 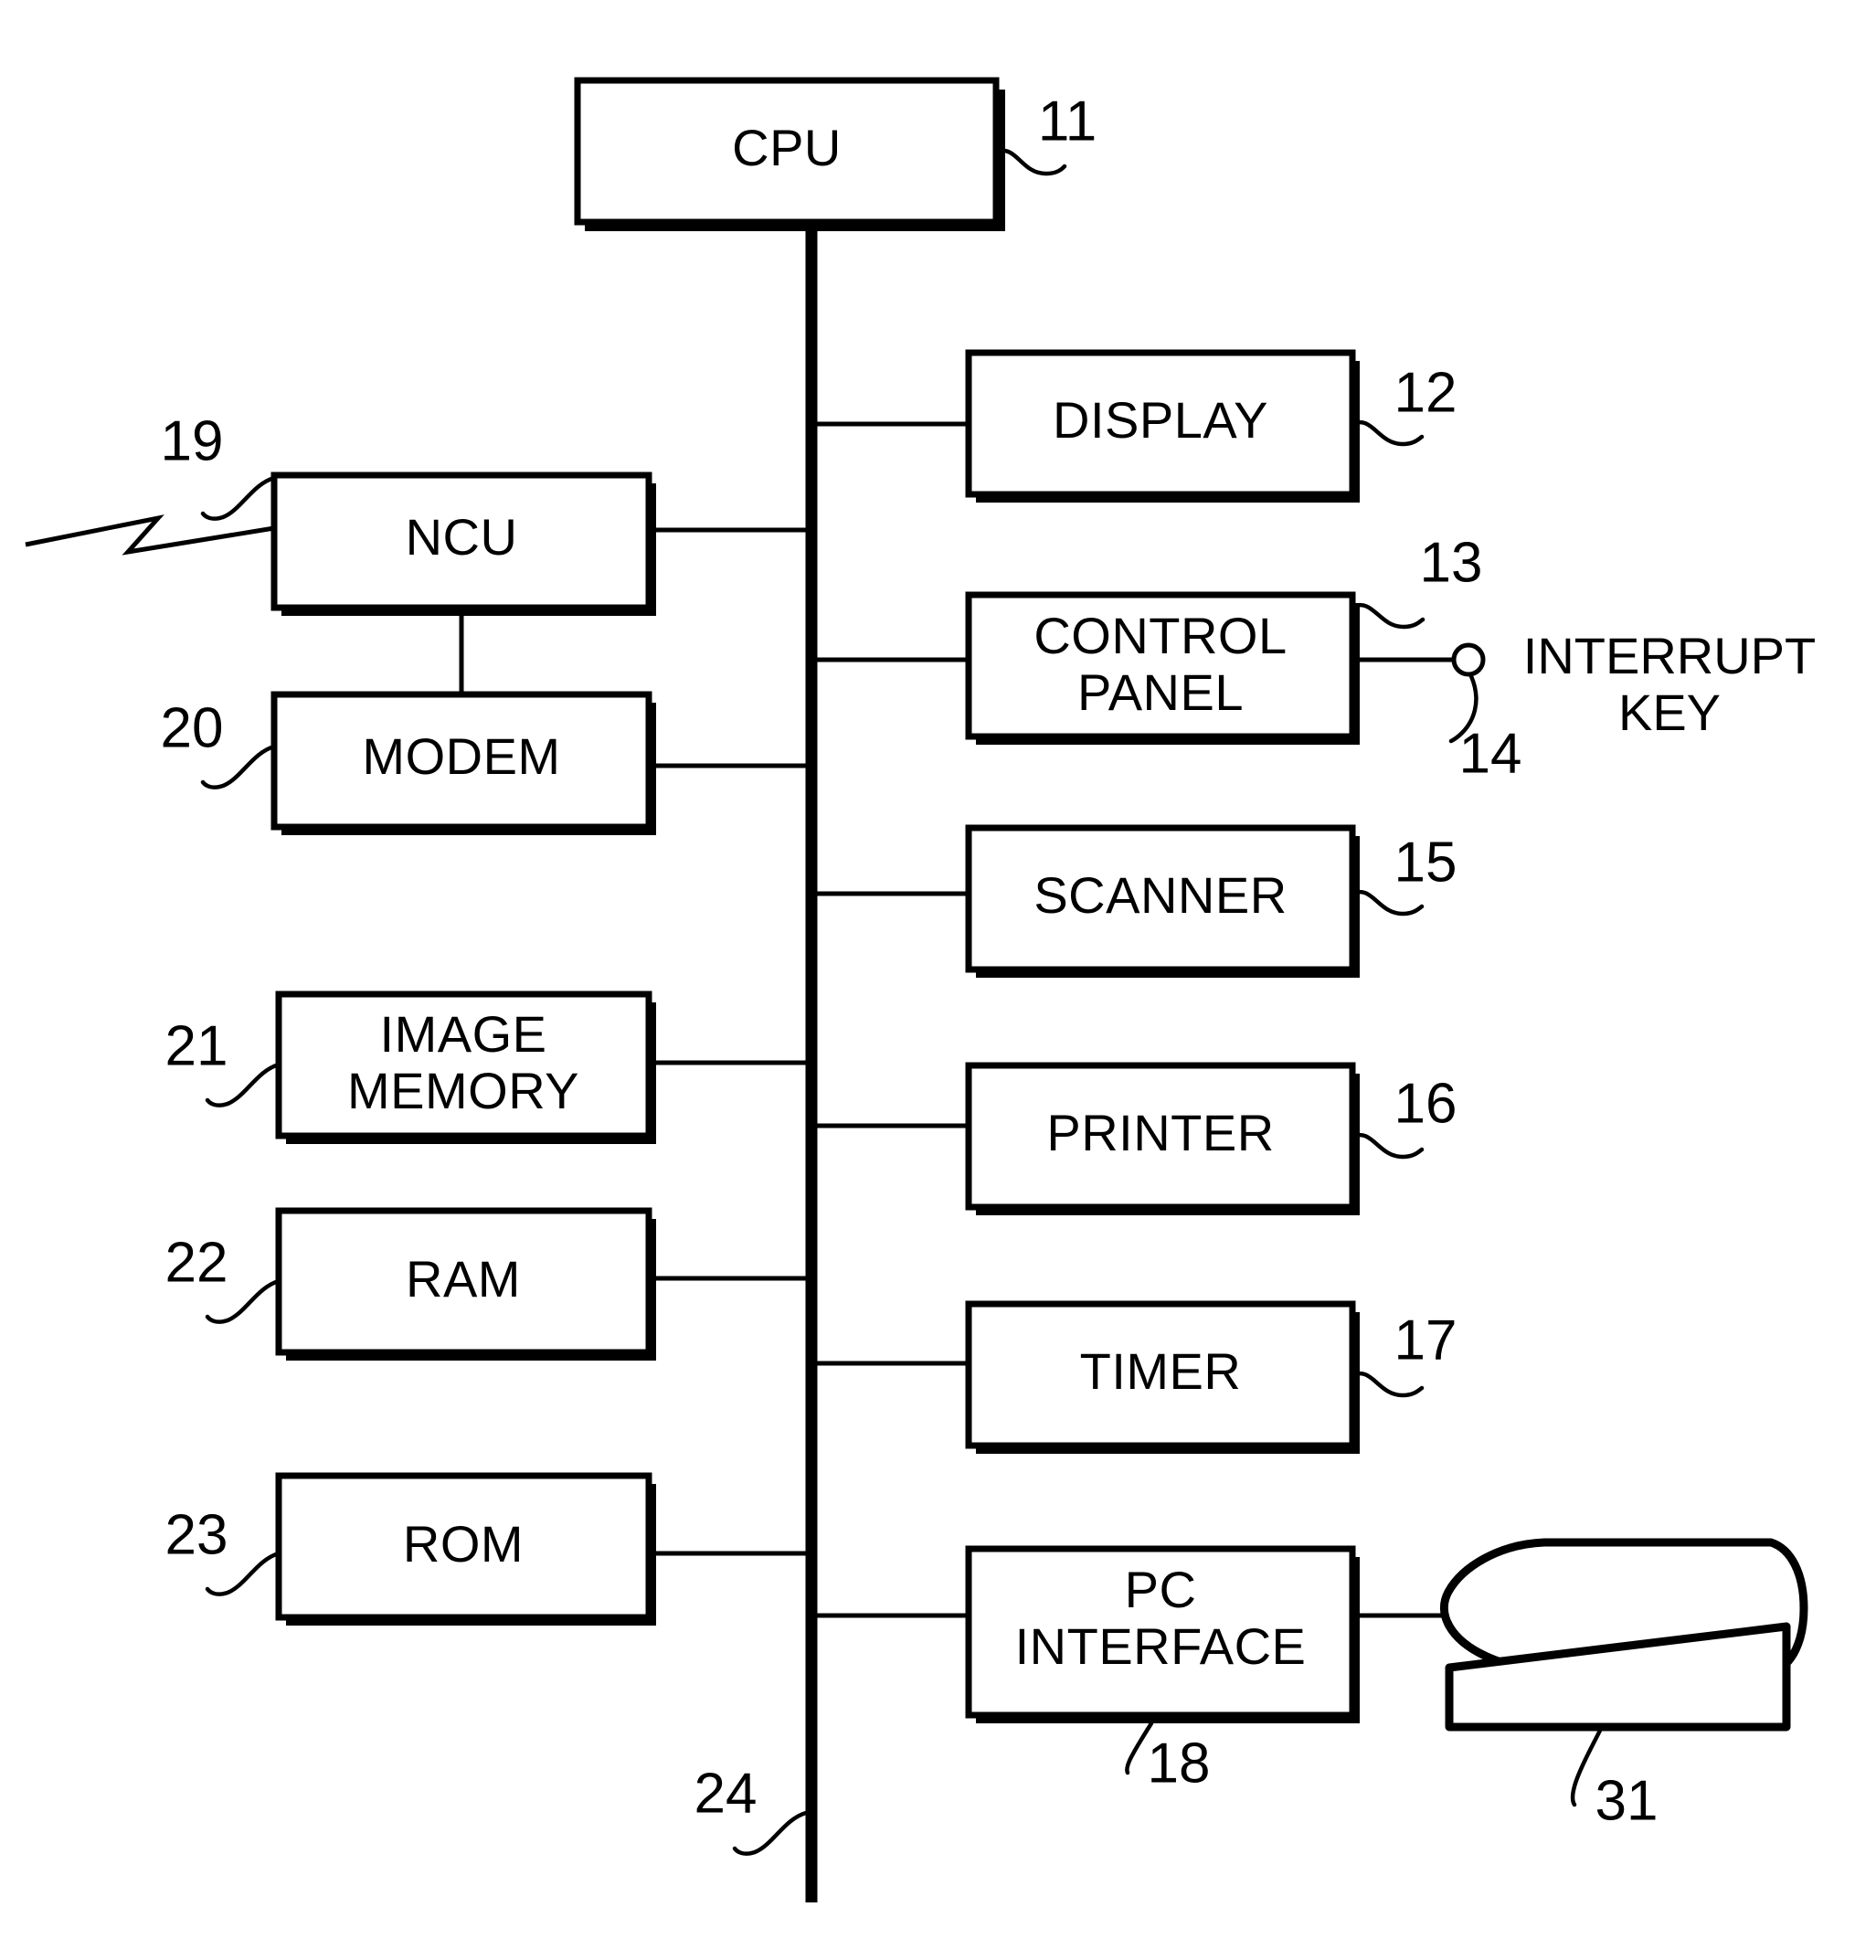 I want to click on block-printer-label: PRINTER, so click(x=1160, y=1132).